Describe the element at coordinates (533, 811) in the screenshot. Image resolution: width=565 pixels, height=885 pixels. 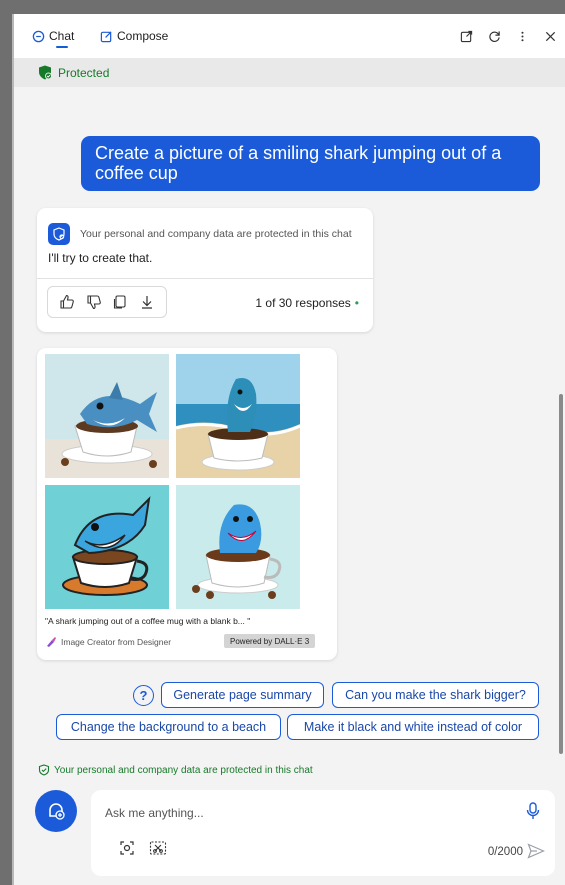
I see `microphone-icon` at that location.